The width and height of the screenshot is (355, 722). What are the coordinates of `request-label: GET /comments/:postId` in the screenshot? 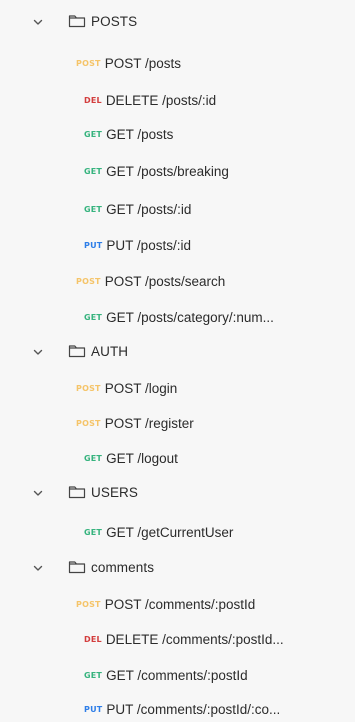 It's located at (177, 675).